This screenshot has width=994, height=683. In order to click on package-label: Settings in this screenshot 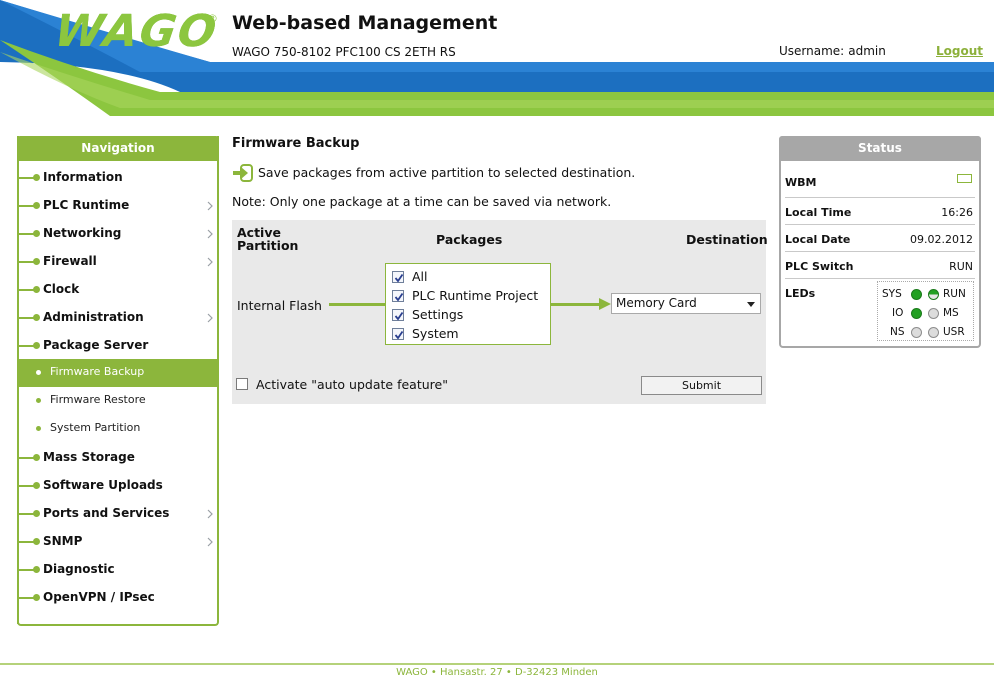, I will do `click(438, 314)`.